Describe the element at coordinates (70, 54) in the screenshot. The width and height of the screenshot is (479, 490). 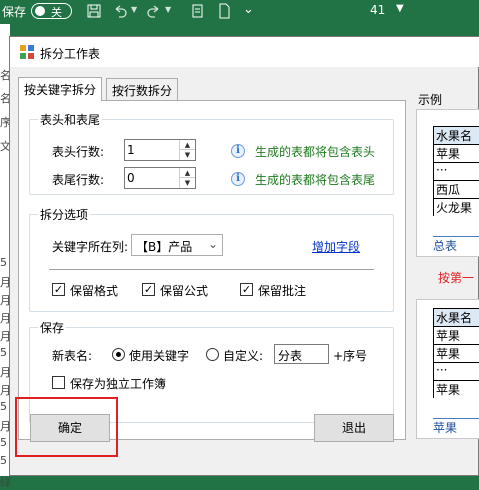
I see `dialog-title: 拆分工作表` at that location.